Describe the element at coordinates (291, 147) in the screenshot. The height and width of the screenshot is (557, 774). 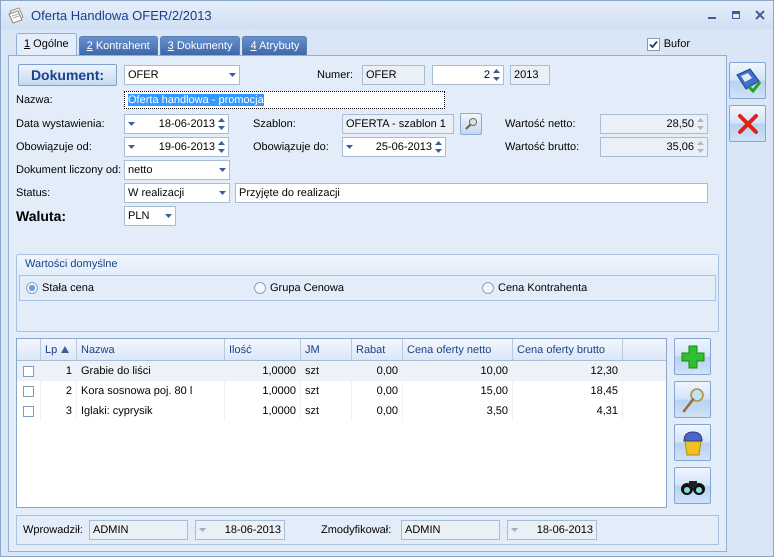
I see `field-label: Obowiązuje do:` at that location.